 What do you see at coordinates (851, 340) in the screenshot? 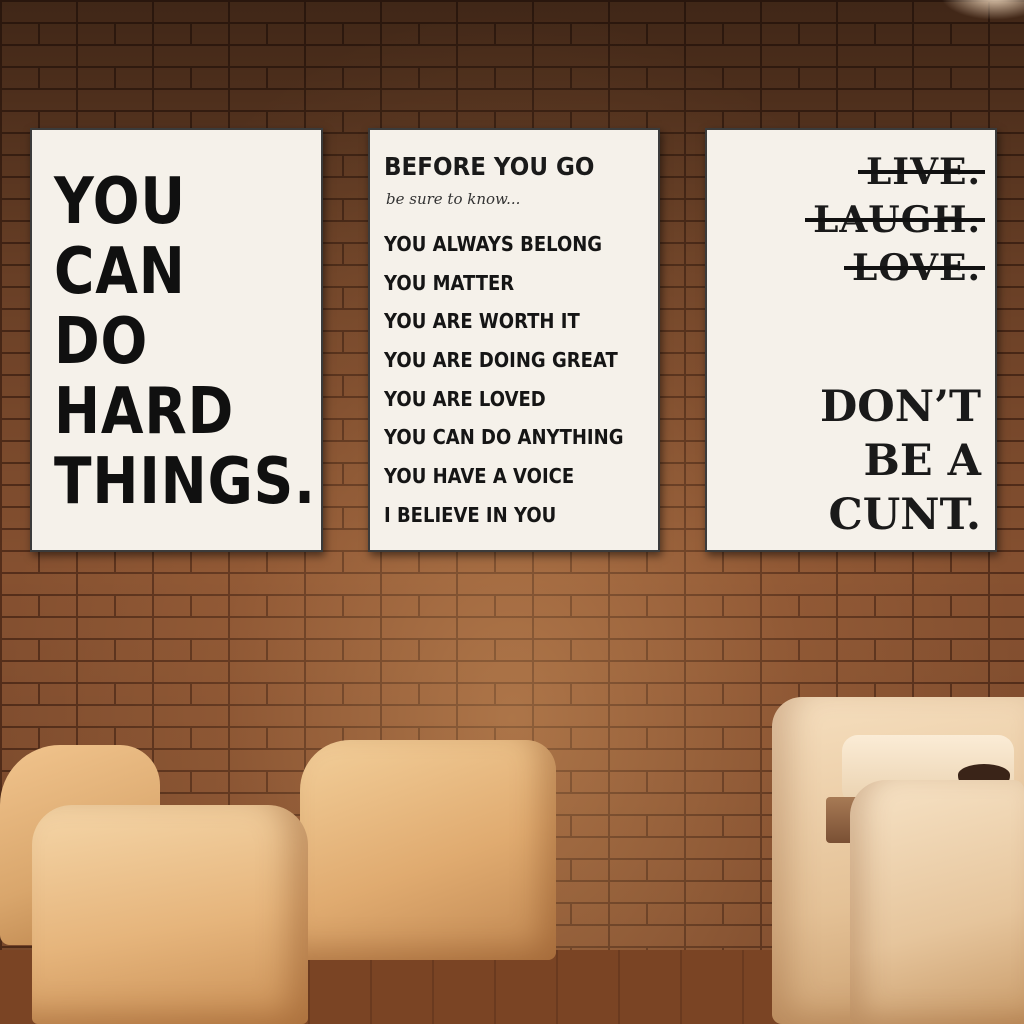
I see `poster-live-laugh-love: LIVE. LAUGH. LOVE. DON’T BE A CUNT.` at bounding box center [851, 340].